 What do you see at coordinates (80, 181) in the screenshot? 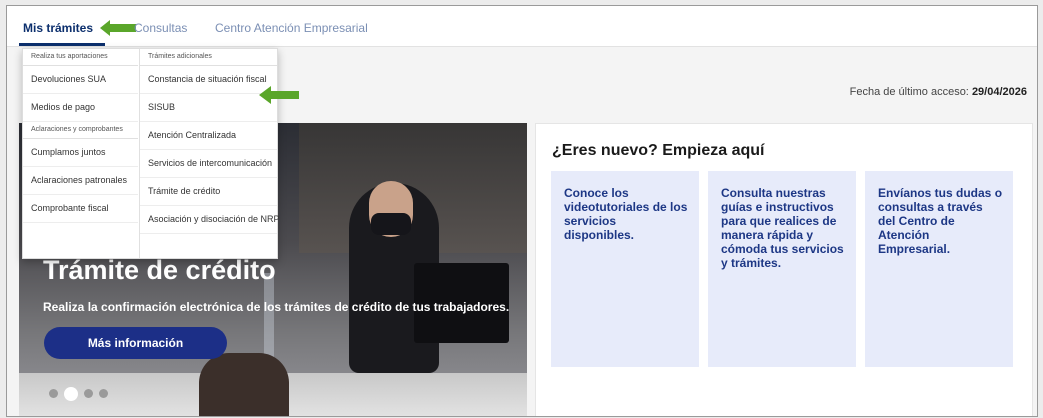
I see `menu-item-aclaraciones-patronales: Aclaraciones patronales` at bounding box center [80, 181].